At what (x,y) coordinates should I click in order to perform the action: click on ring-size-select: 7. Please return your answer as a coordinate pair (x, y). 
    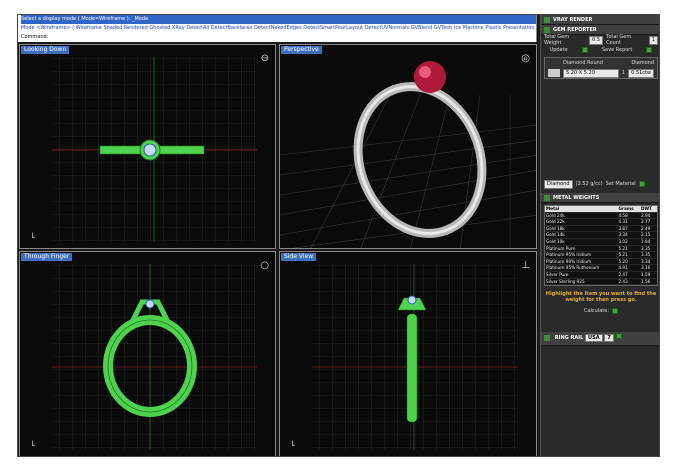
    Looking at the image, I should click on (609, 338).